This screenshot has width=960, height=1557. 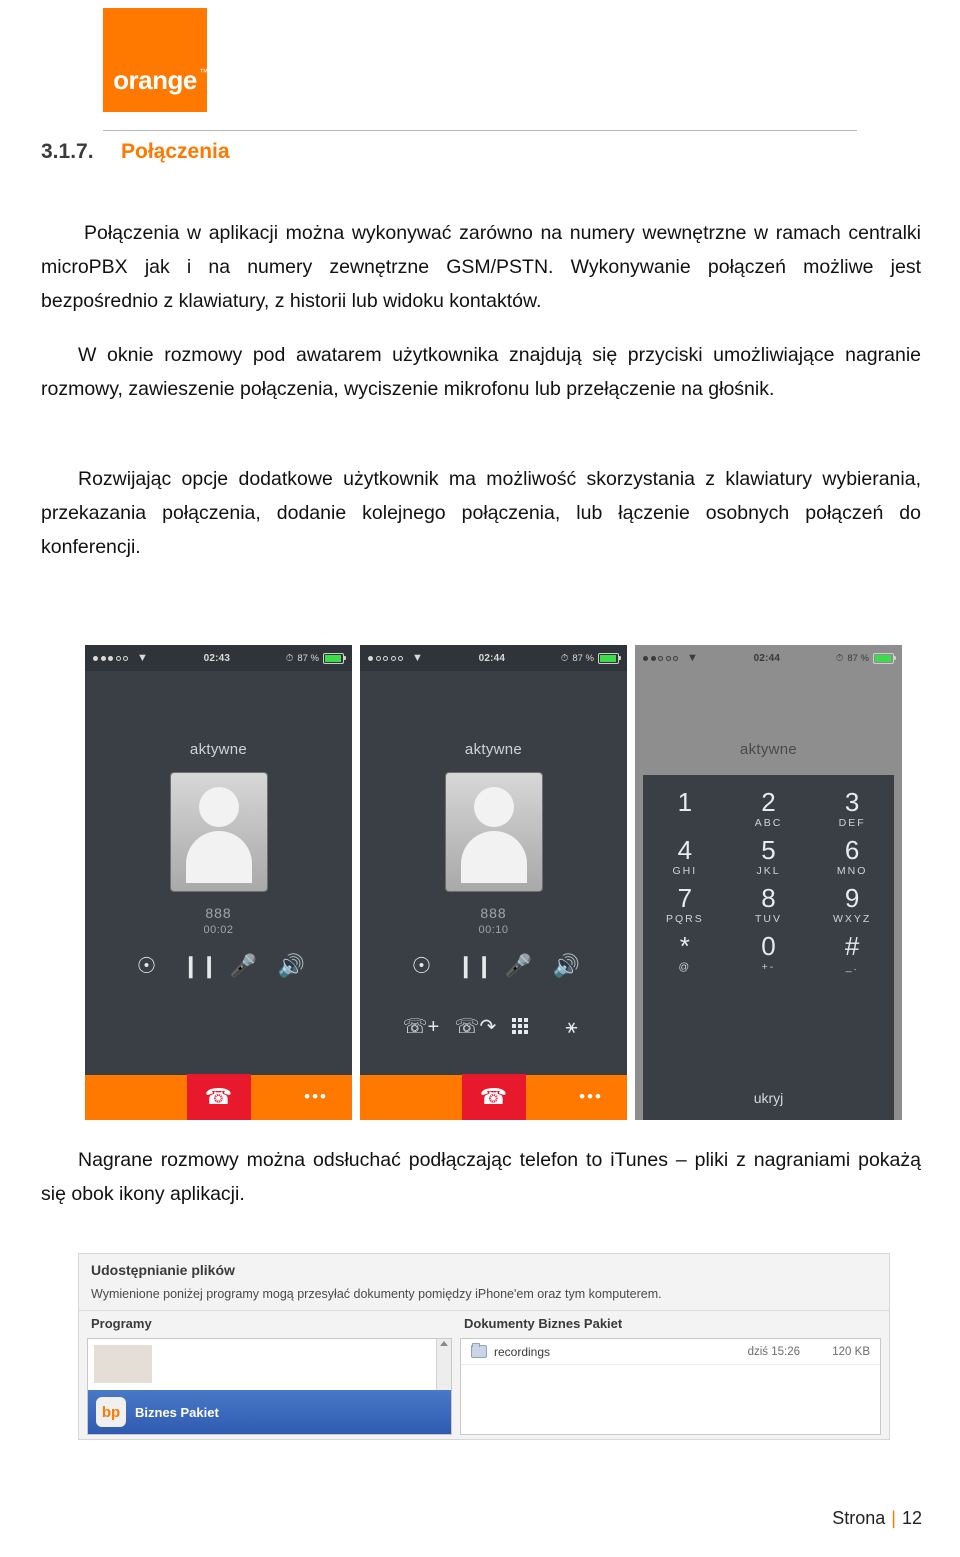 I want to click on keypad-digit: 8, so click(x=768, y=898).